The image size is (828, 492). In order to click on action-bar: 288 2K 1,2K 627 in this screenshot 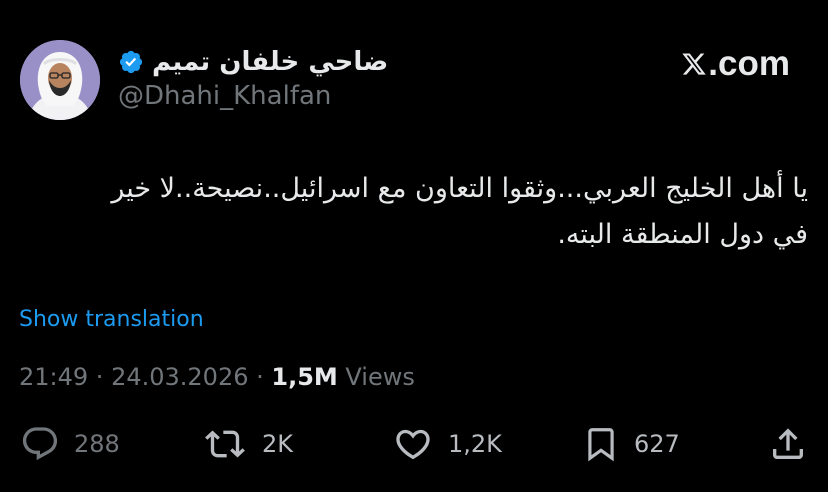, I will do `click(414, 444)`.